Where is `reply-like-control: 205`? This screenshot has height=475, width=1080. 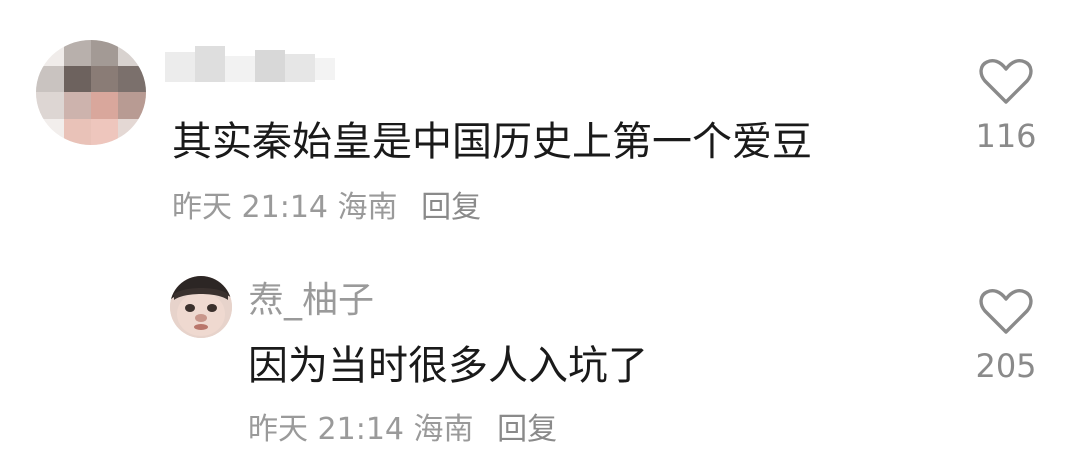 reply-like-control: 205 is located at coordinates (1006, 337).